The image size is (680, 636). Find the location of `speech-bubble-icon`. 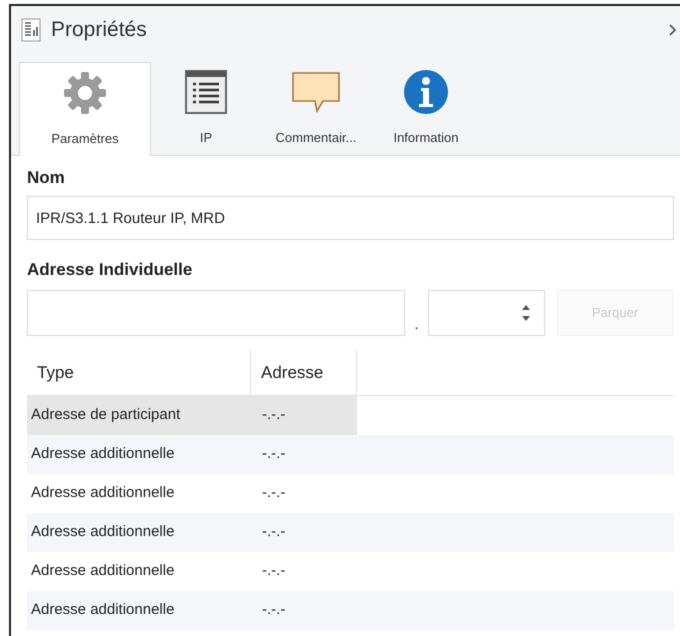

speech-bubble-icon is located at coordinates (316, 91).